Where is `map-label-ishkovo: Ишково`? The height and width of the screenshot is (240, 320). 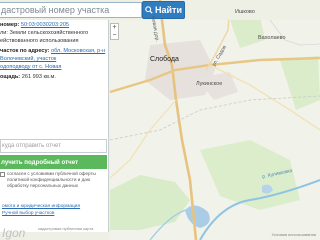
map-label-ishkovo: Ишково is located at coordinates (245, 12).